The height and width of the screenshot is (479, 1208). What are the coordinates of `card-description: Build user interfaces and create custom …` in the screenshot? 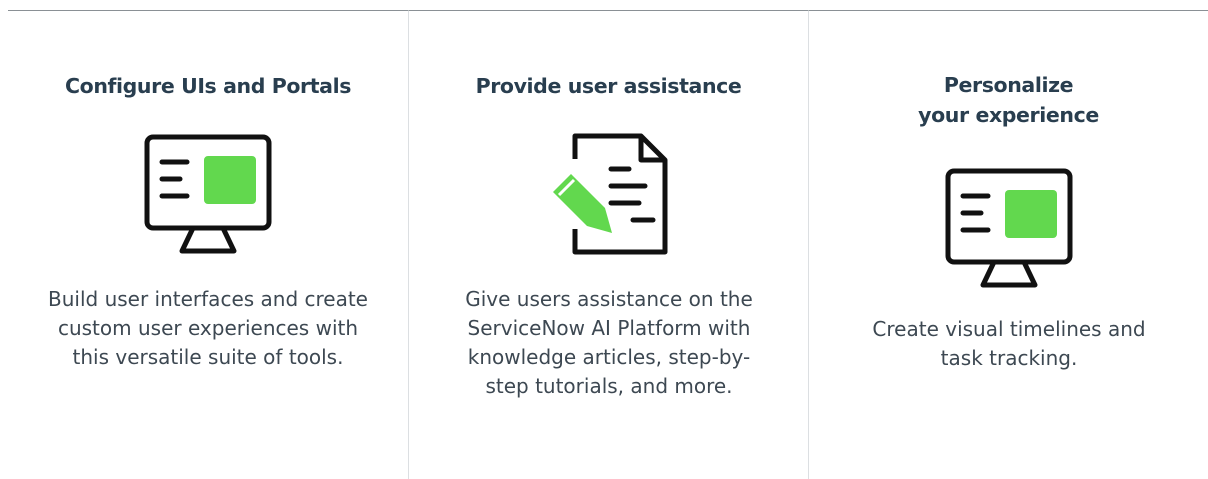 It's located at (208, 328).